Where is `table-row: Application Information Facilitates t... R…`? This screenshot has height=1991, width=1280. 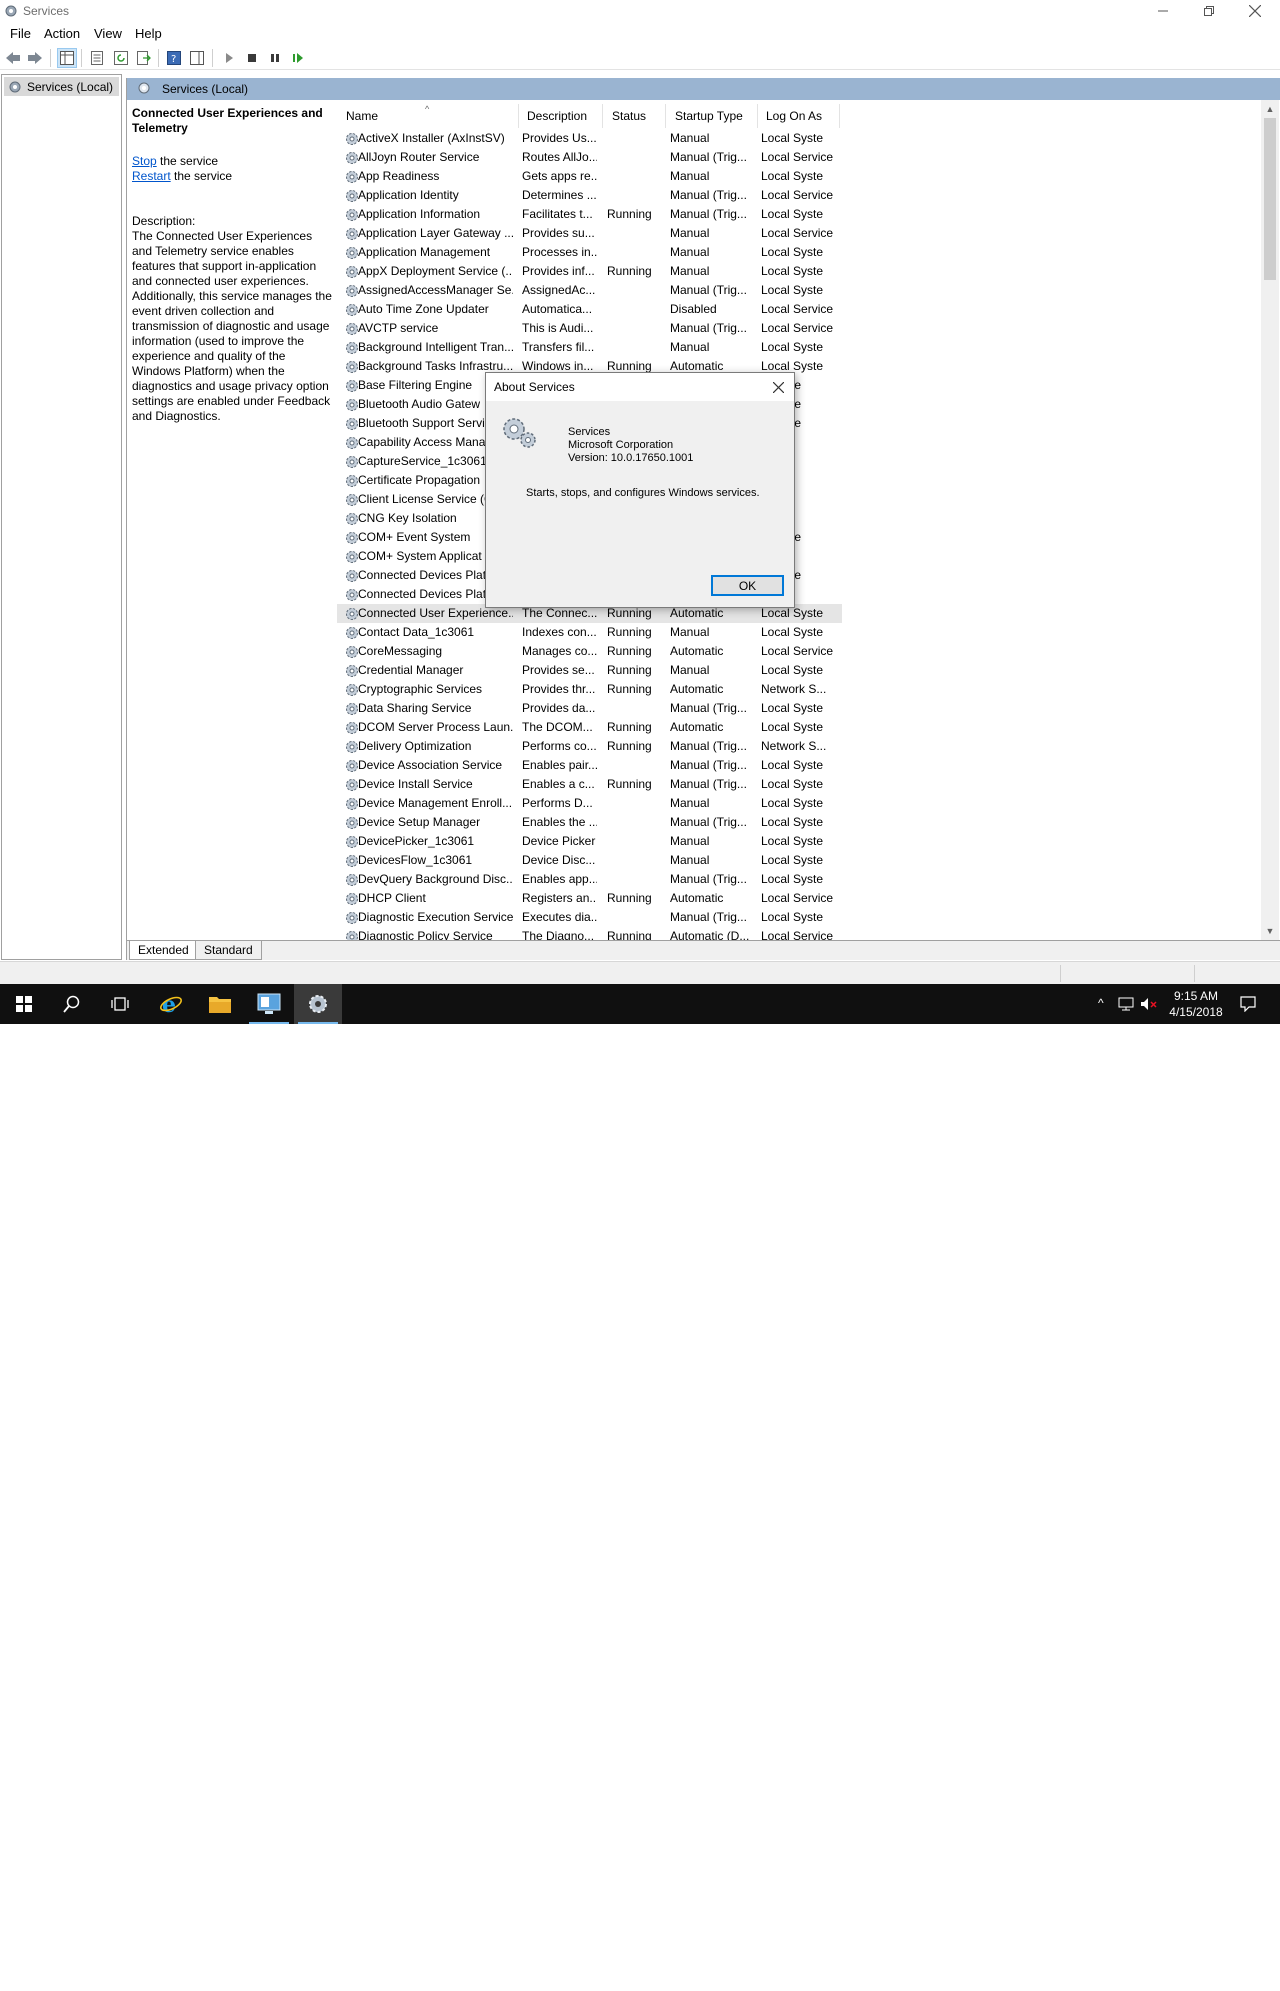
table-row: Application Information Facilitates t... R… is located at coordinates (589, 214).